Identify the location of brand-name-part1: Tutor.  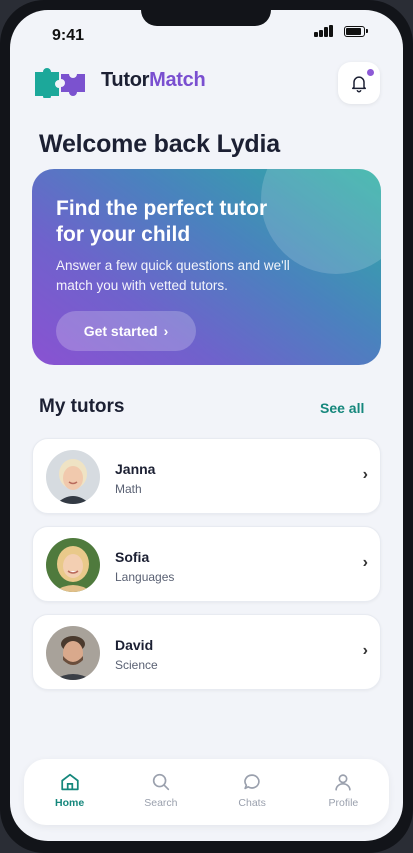
(125, 79).